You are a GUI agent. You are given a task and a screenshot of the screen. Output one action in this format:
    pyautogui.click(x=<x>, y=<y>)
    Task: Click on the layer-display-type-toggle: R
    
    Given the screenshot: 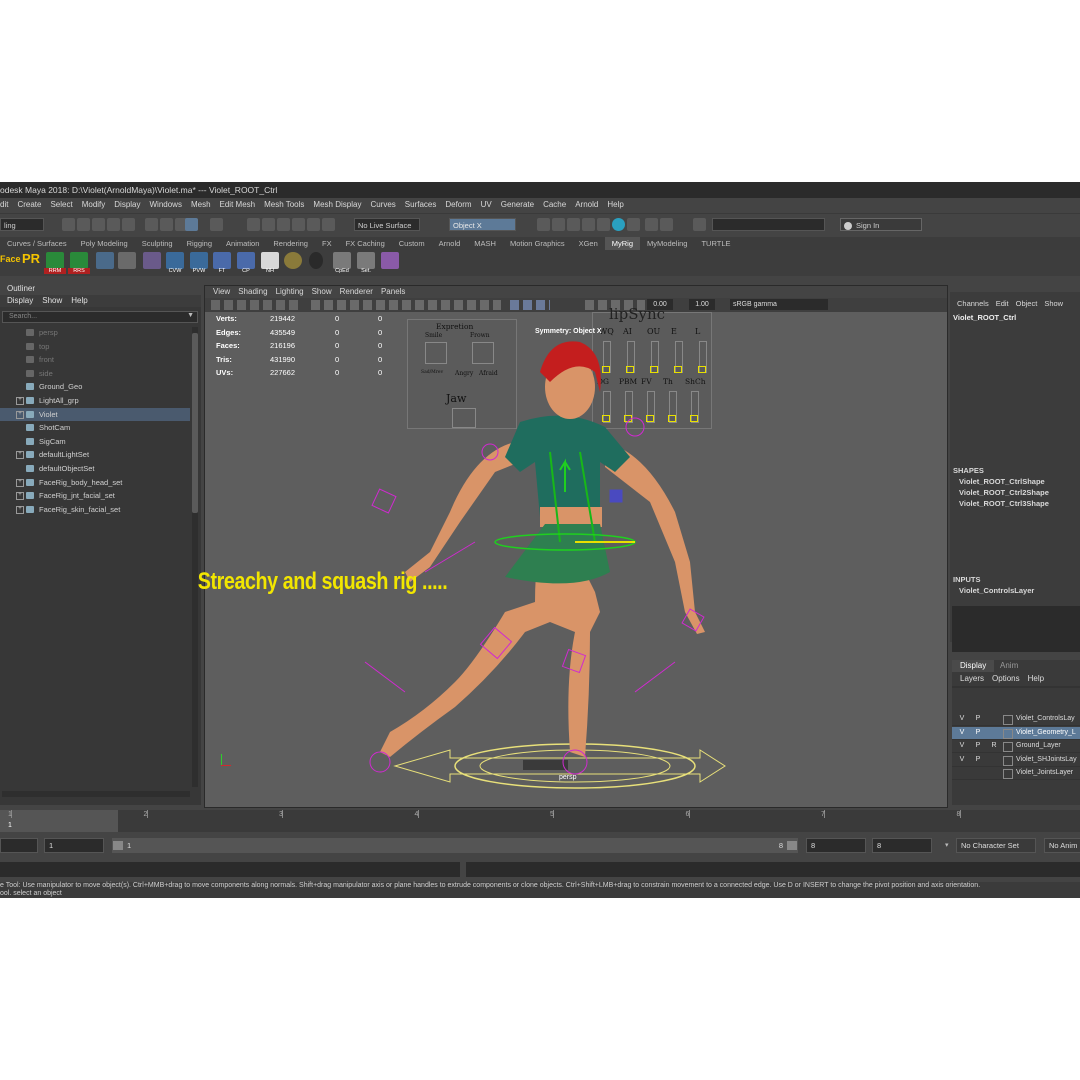 What is the action you would take?
    pyautogui.click(x=994, y=746)
    